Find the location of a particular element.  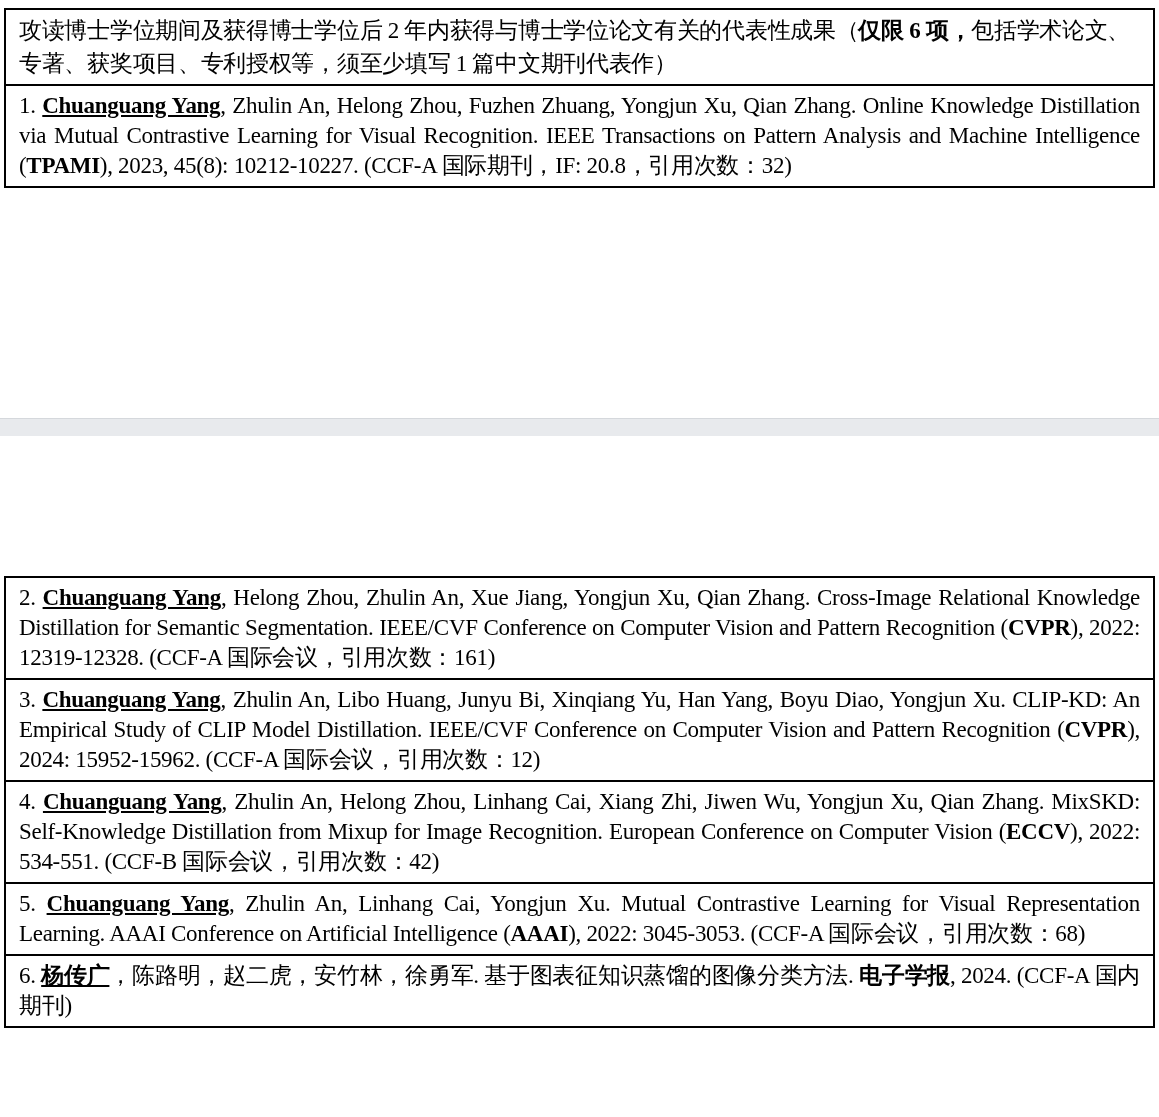

reference-entry: 1. Chuanguang Yang, Zhulin An, Helong Zhou, Fuzhen Zhuang, Yongjun Xu, Qian Zhang. Online Knowledge Distillation via Mutual Contrastive Learning for Visual Recognition. IEEE Transactions on Pattern Analysis and Machine Intelligence (TPAMI), 2023, 45(8): 10212-10227. (CCF-A 国际期刊，IF: 20.8，引用次数：32) is located at coordinates (579, 136).